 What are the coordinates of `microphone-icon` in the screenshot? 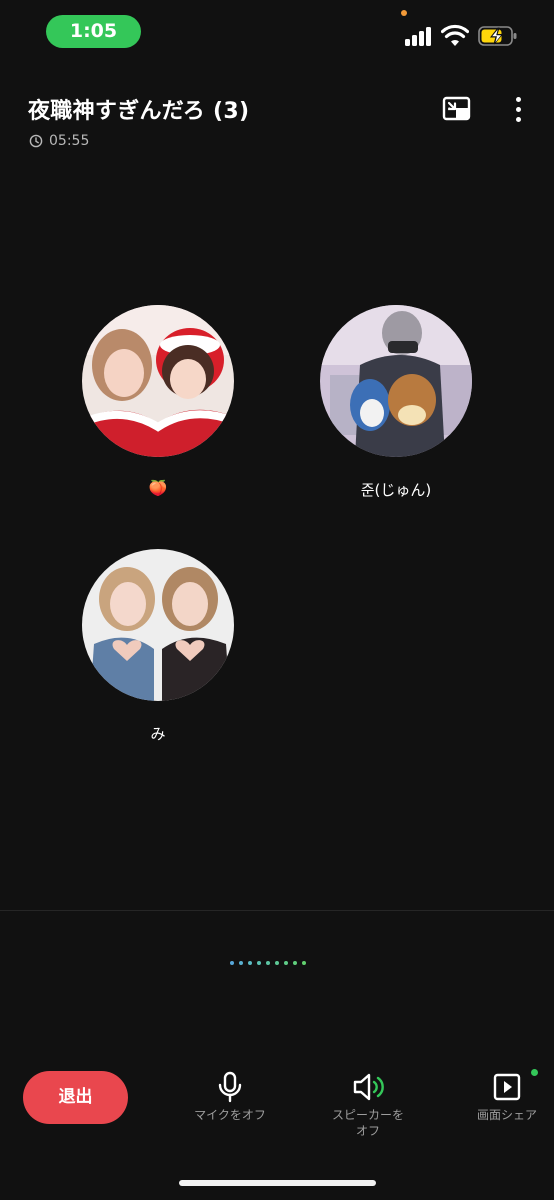 It's located at (230, 1087).